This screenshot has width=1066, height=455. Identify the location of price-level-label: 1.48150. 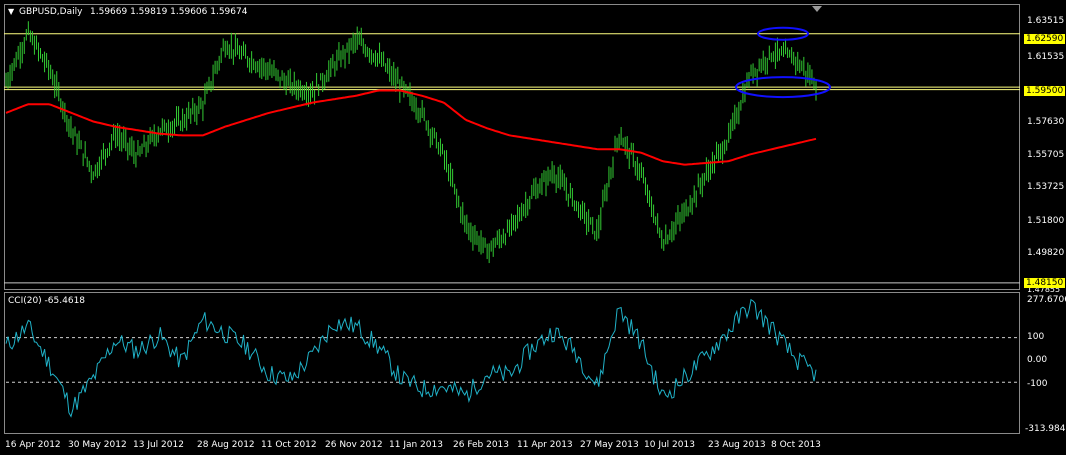
(1045, 283).